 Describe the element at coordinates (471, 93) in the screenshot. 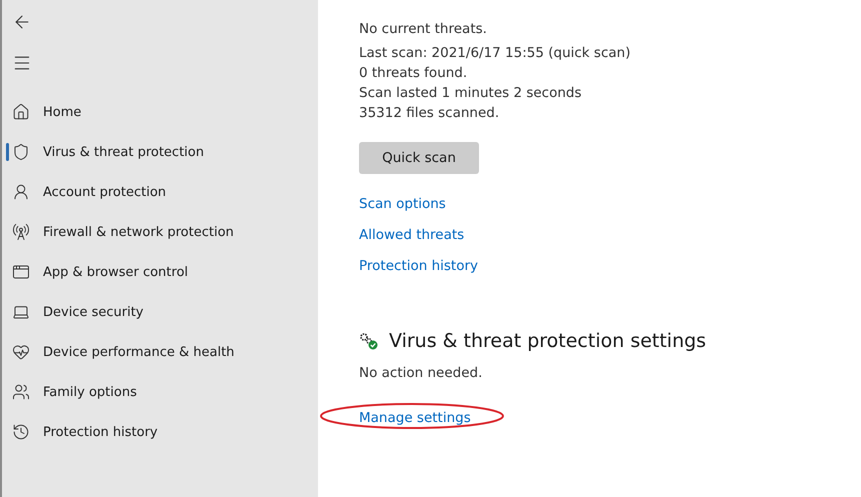

I see `scan-detail: Scan lasted 1 minutes 2 seconds` at that location.